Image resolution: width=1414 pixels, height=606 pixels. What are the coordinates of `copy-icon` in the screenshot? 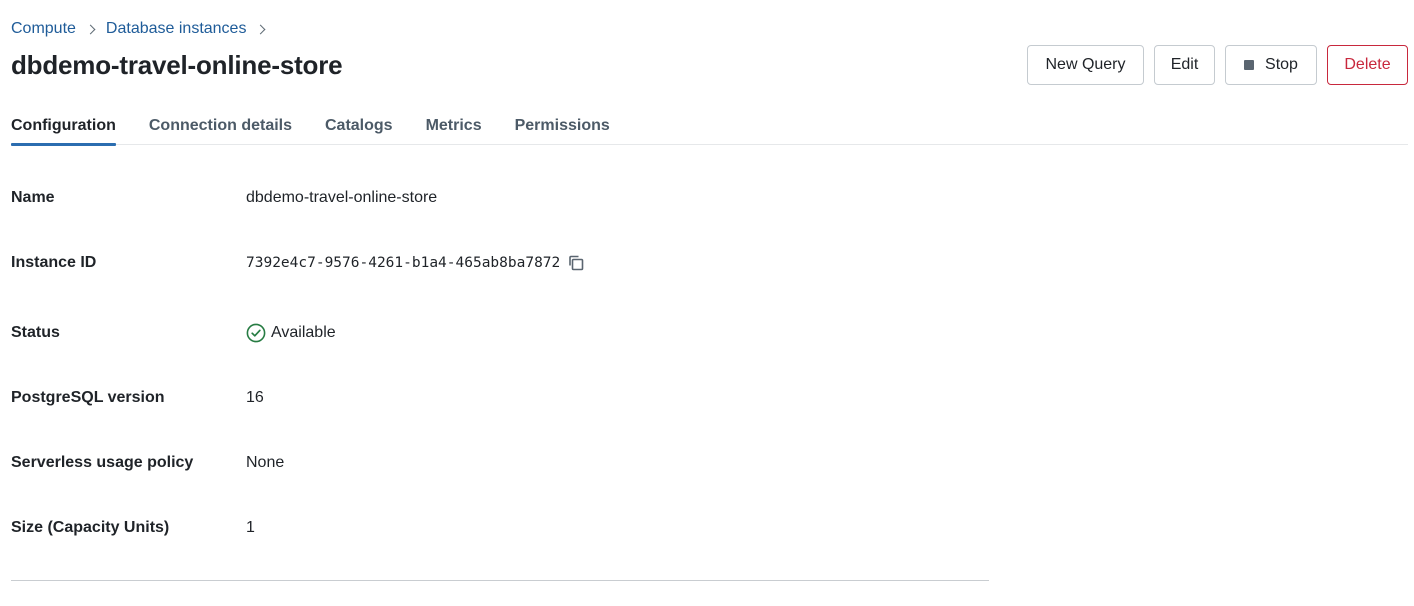 It's located at (576, 263).